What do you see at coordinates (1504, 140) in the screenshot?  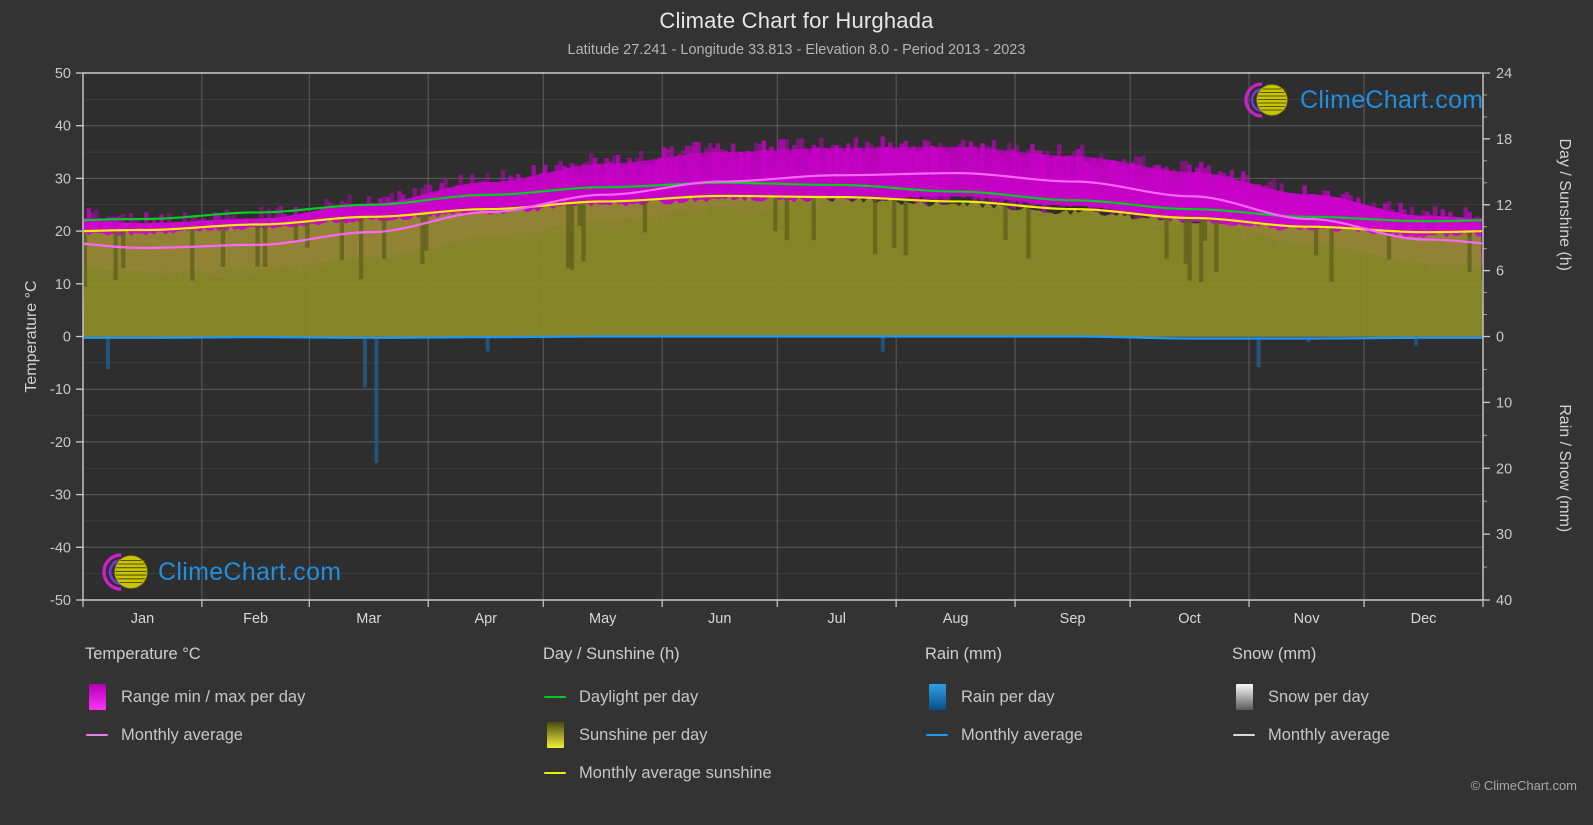 I see `svg-text: 18` at bounding box center [1504, 140].